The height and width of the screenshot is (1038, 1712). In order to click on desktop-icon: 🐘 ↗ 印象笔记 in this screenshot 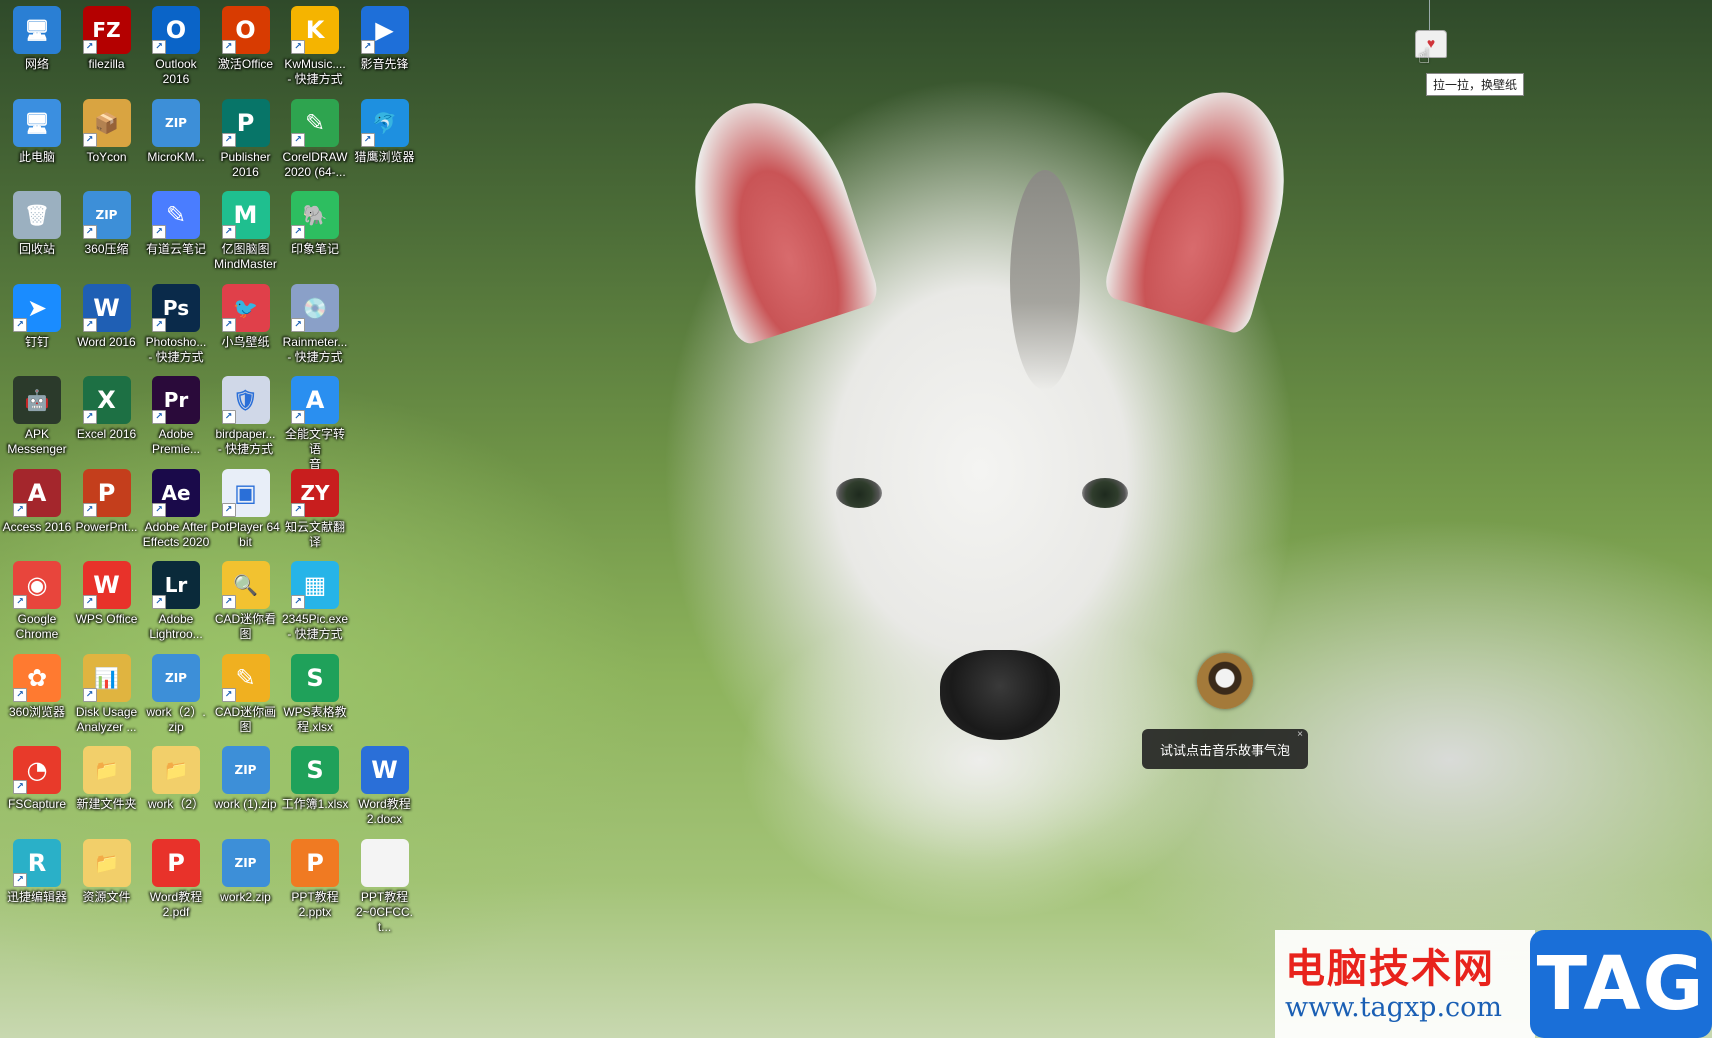, I will do `click(315, 222)`.